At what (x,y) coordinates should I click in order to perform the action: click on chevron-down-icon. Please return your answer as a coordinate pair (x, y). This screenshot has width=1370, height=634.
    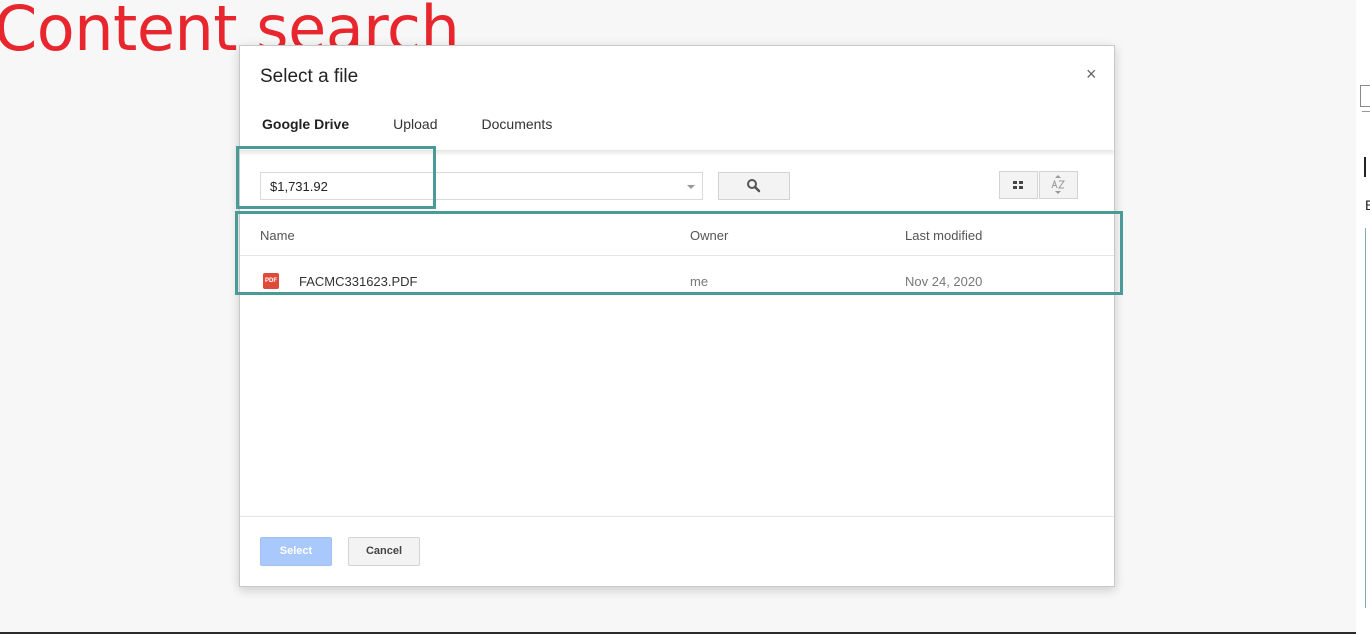
    Looking at the image, I should click on (691, 187).